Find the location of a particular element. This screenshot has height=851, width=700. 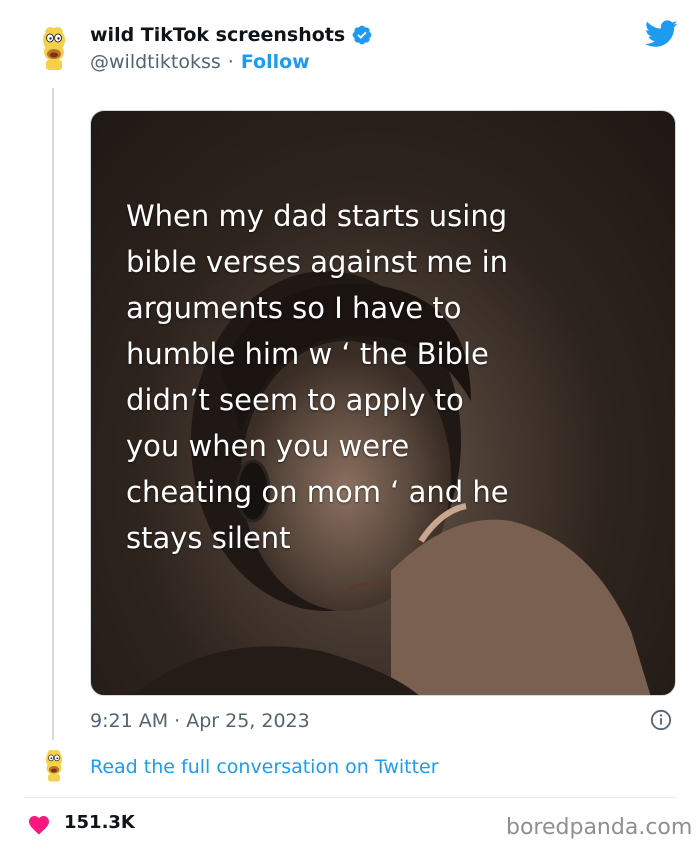

divider is located at coordinates (350, 797).